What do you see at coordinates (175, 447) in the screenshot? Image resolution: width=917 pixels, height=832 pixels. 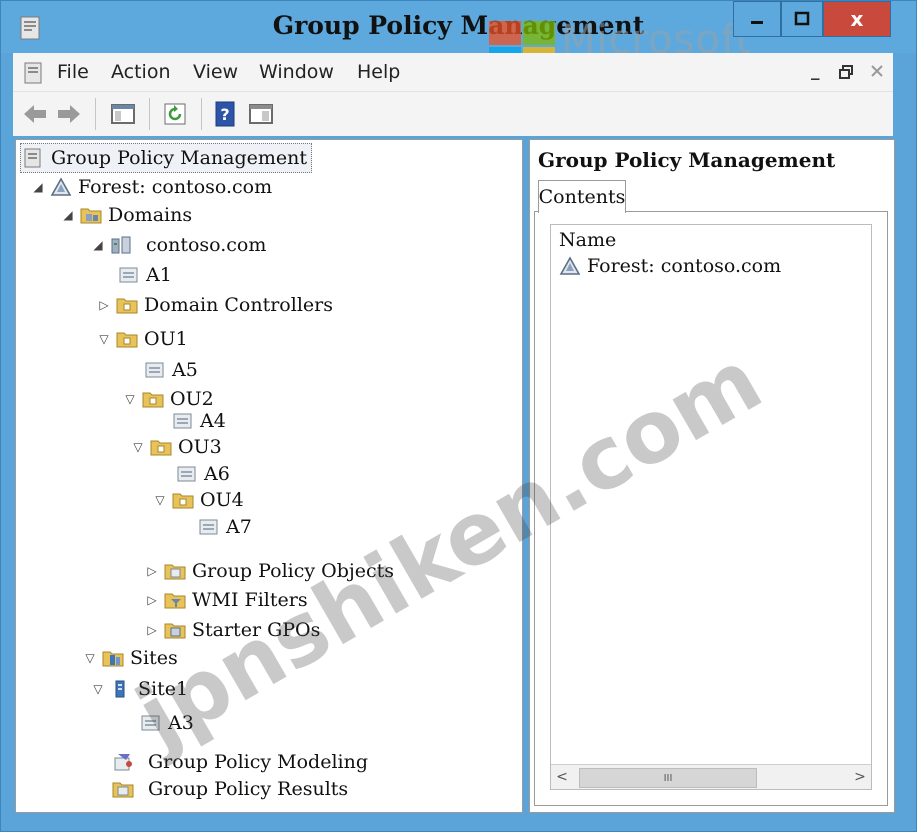 I see `tree-node-ou3: ▽ OU3` at bounding box center [175, 447].